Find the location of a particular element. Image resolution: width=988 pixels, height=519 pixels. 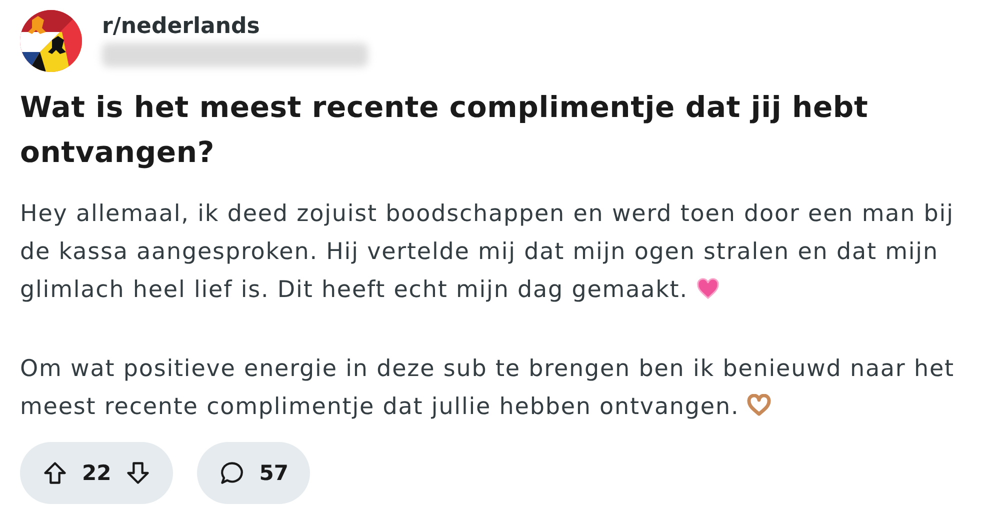

heart-icon is located at coordinates (708, 289).